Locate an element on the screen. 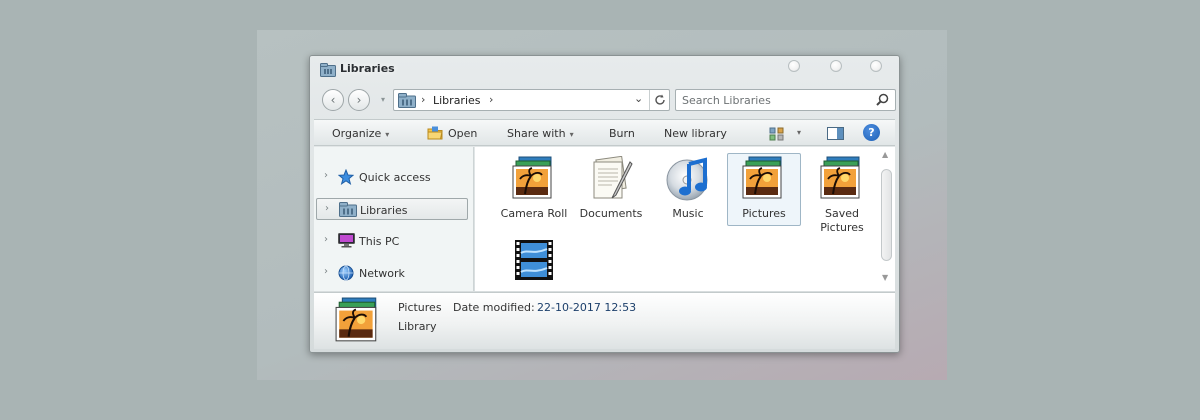 This screenshot has width=1200, height=420. file-label: Saved Pictures is located at coordinates (842, 220).